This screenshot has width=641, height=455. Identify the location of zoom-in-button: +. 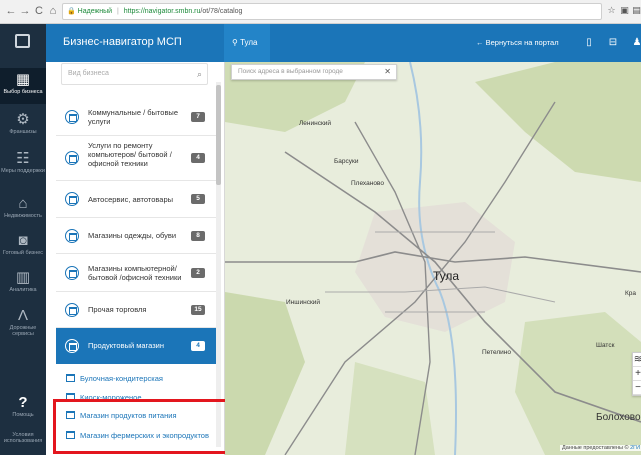
(637, 374).